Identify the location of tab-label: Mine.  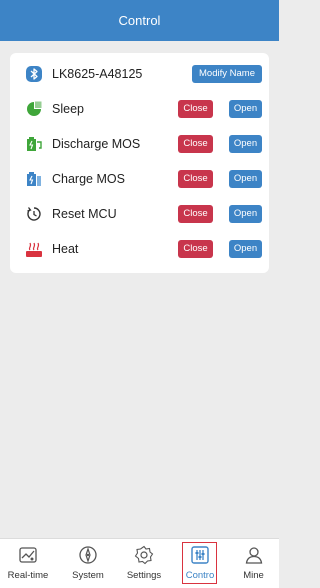
(253, 575).